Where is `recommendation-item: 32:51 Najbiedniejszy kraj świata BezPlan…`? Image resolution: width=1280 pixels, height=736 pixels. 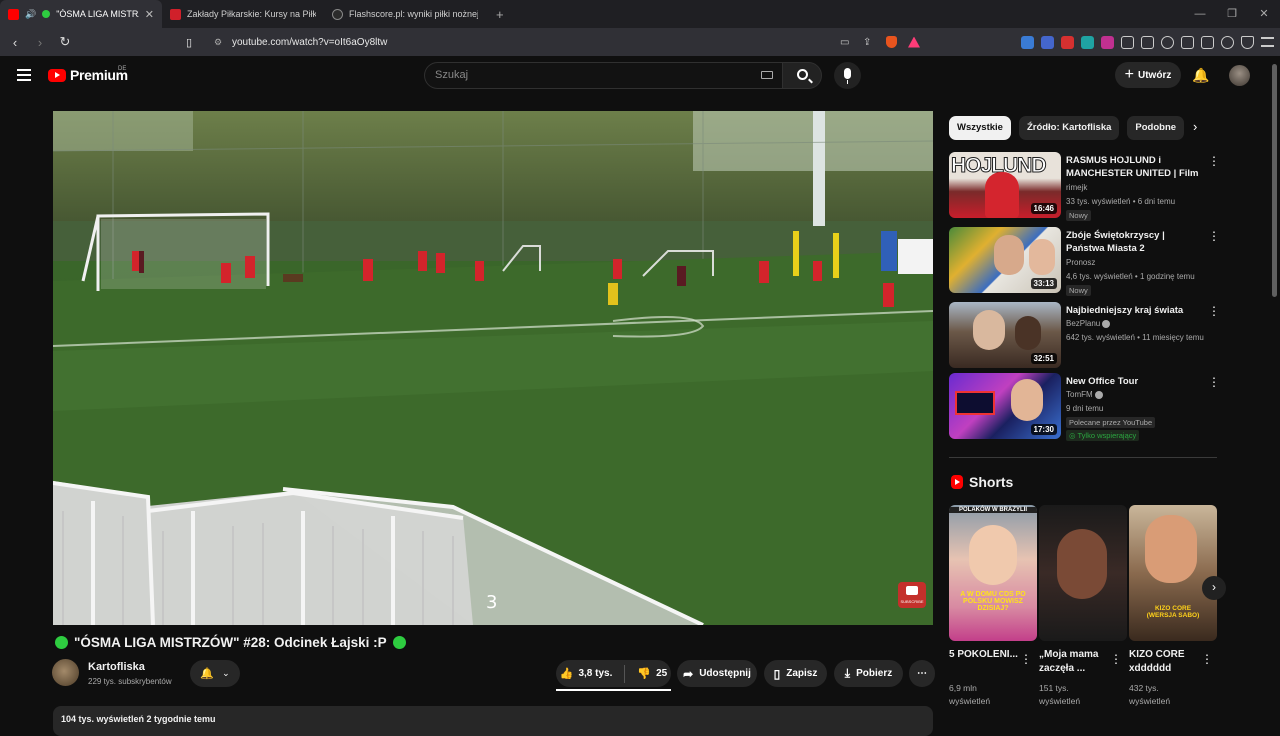
recommendation-item: 32:51 Najbiedniejszy kraj świata BezPlan… is located at coordinates (1084, 335).